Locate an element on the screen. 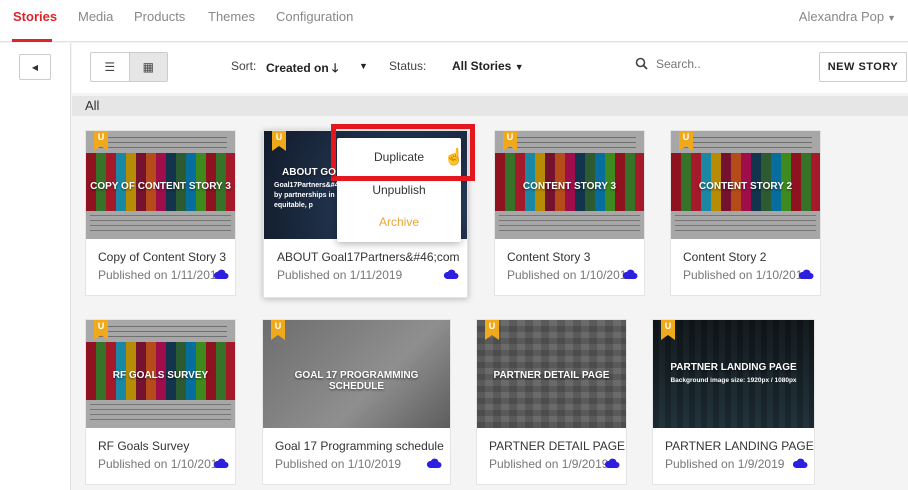 Image resolution: width=908 pixels, height=490 pixels. thumbnail-title: CONTENT STORY 3 is located at coordinates (569, 186).